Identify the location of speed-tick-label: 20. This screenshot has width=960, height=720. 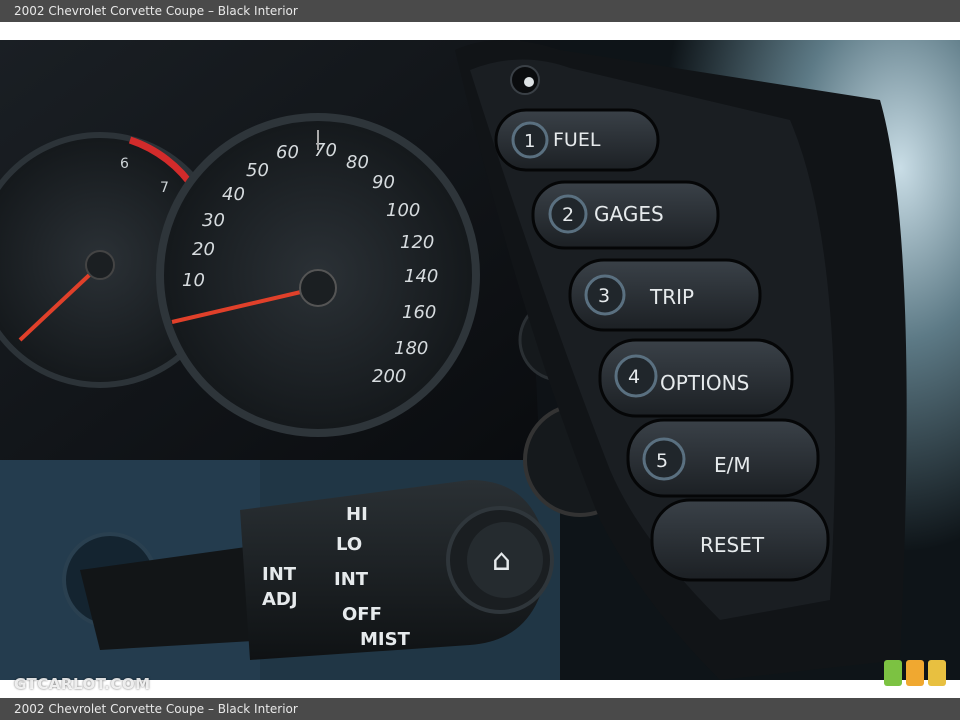
(203, 249).